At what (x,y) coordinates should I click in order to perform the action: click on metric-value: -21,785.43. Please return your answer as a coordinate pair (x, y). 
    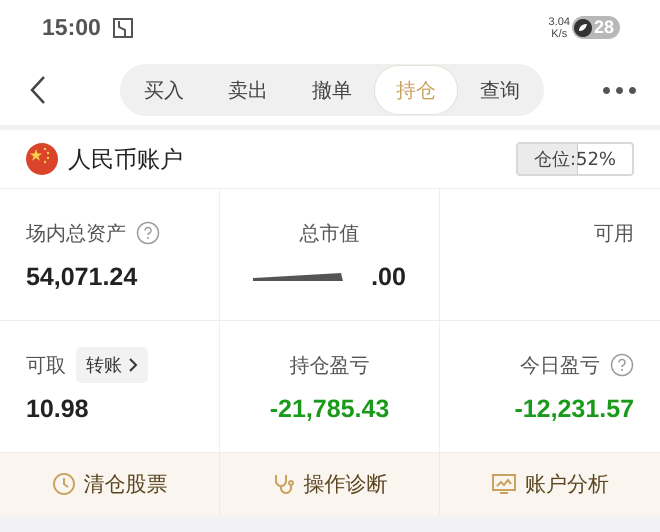
    Looking at the image, I should click on (330, 409).